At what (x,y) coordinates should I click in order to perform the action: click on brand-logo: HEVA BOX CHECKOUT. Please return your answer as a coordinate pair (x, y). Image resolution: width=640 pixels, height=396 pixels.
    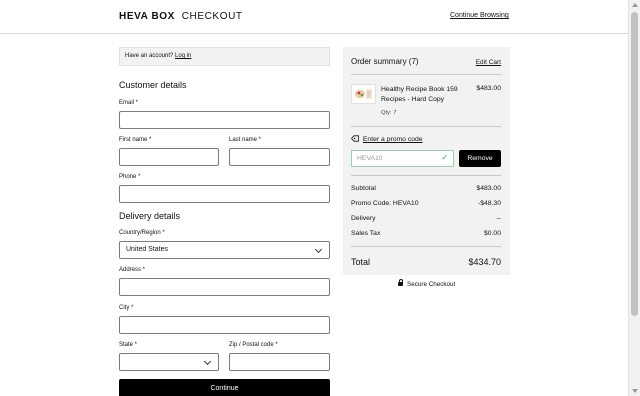
    Looking at the image, I should click on (181, 16).